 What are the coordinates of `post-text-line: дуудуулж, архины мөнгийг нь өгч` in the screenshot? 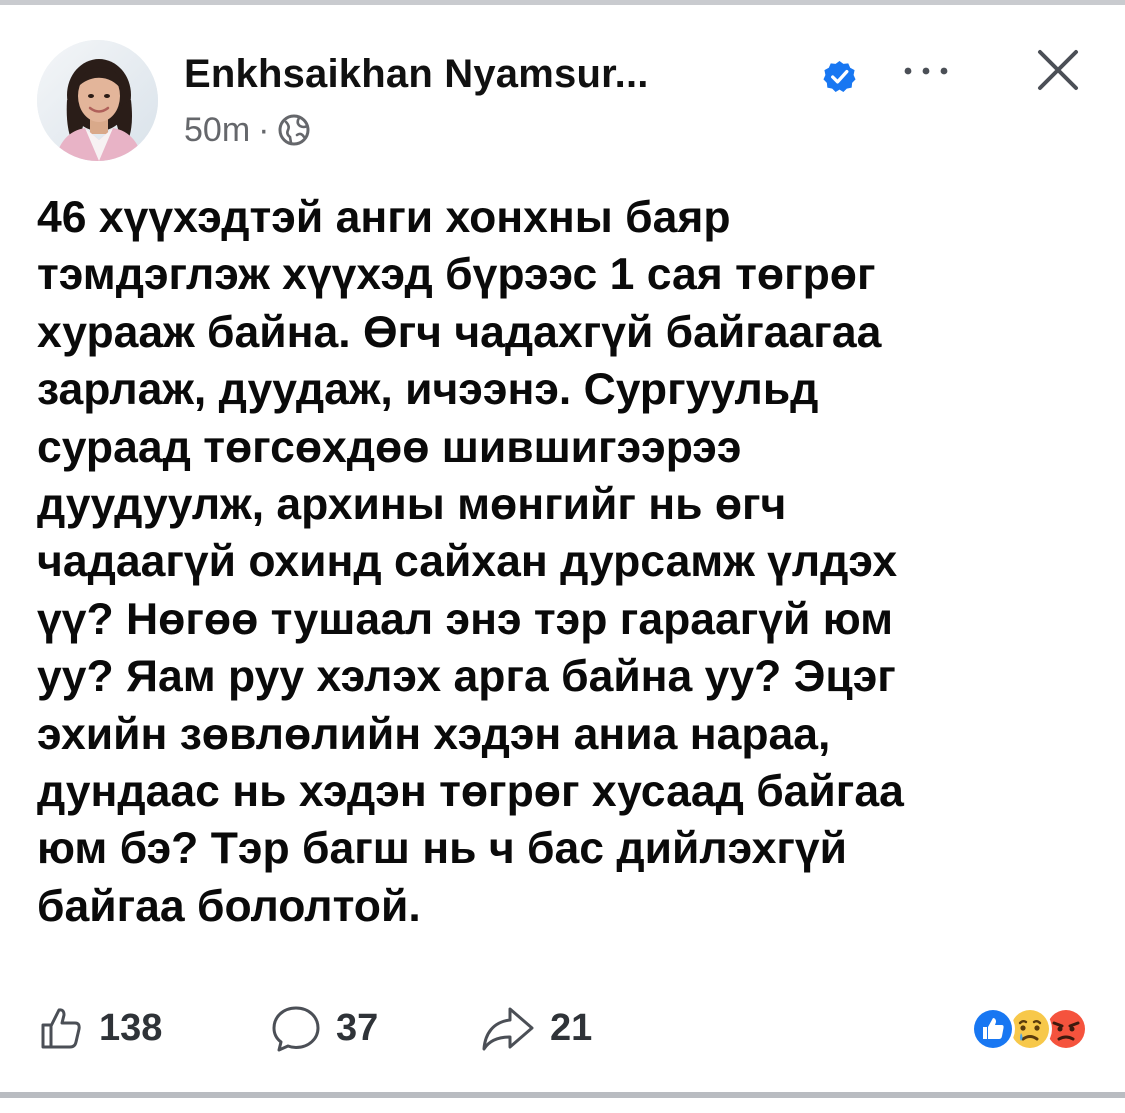 It's located at (412, 505).